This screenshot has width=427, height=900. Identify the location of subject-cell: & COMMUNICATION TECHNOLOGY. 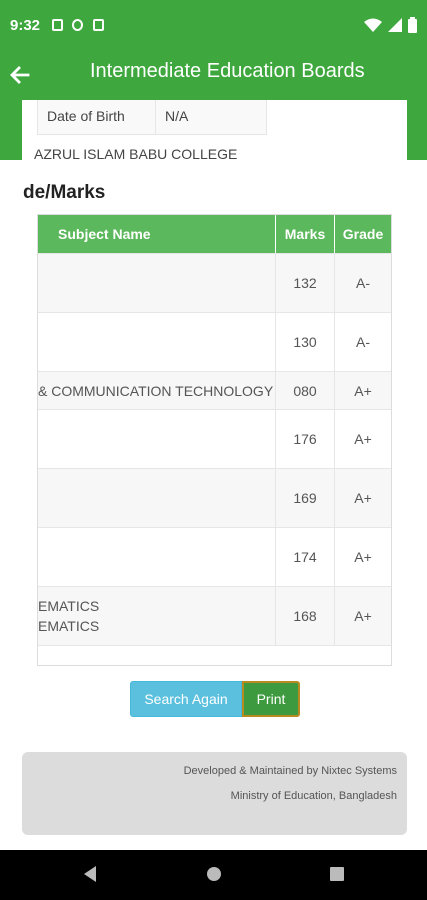
(157, 390).